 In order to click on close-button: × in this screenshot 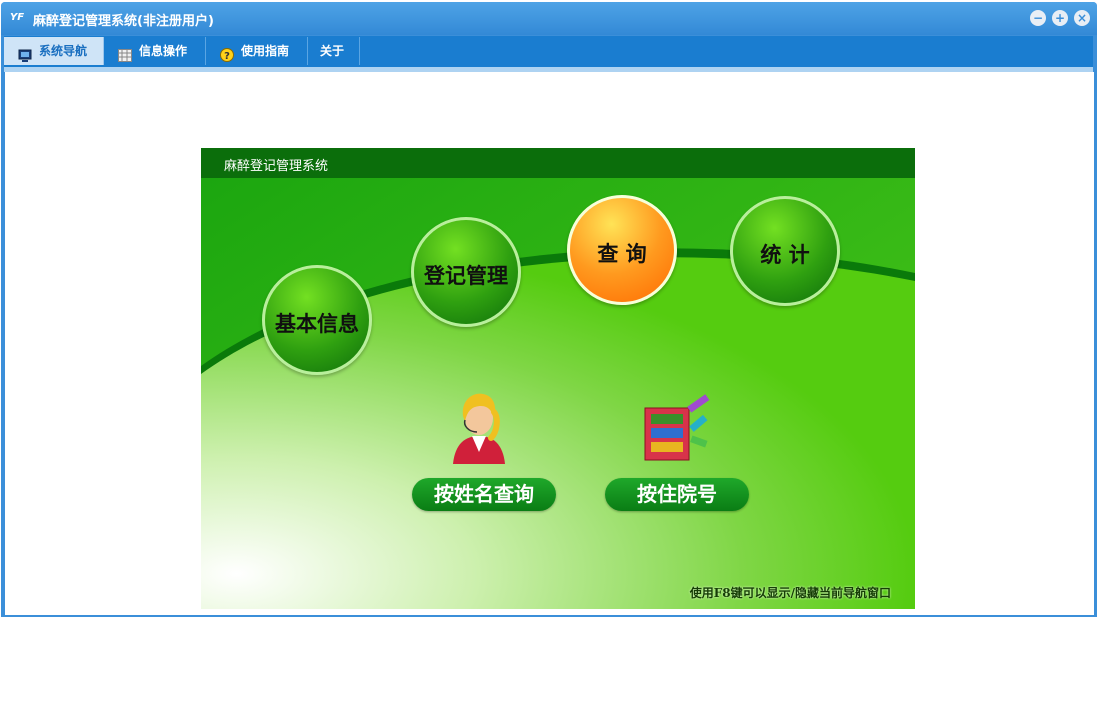, I will do `click(1082, 18)`.